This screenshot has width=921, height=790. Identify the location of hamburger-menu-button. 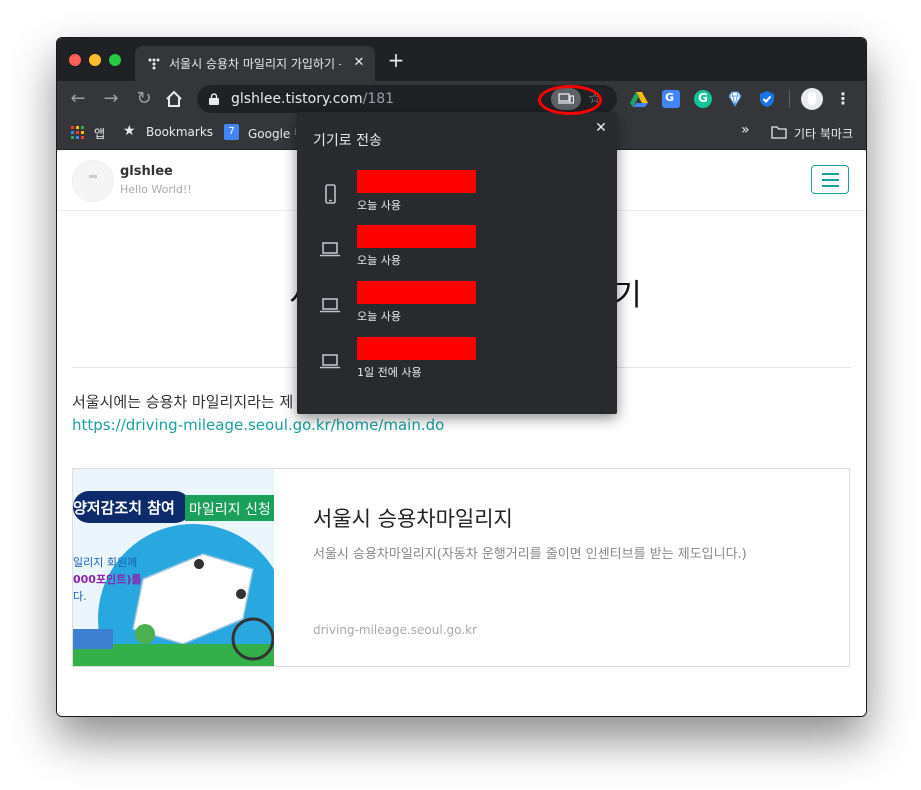
(830, 179).